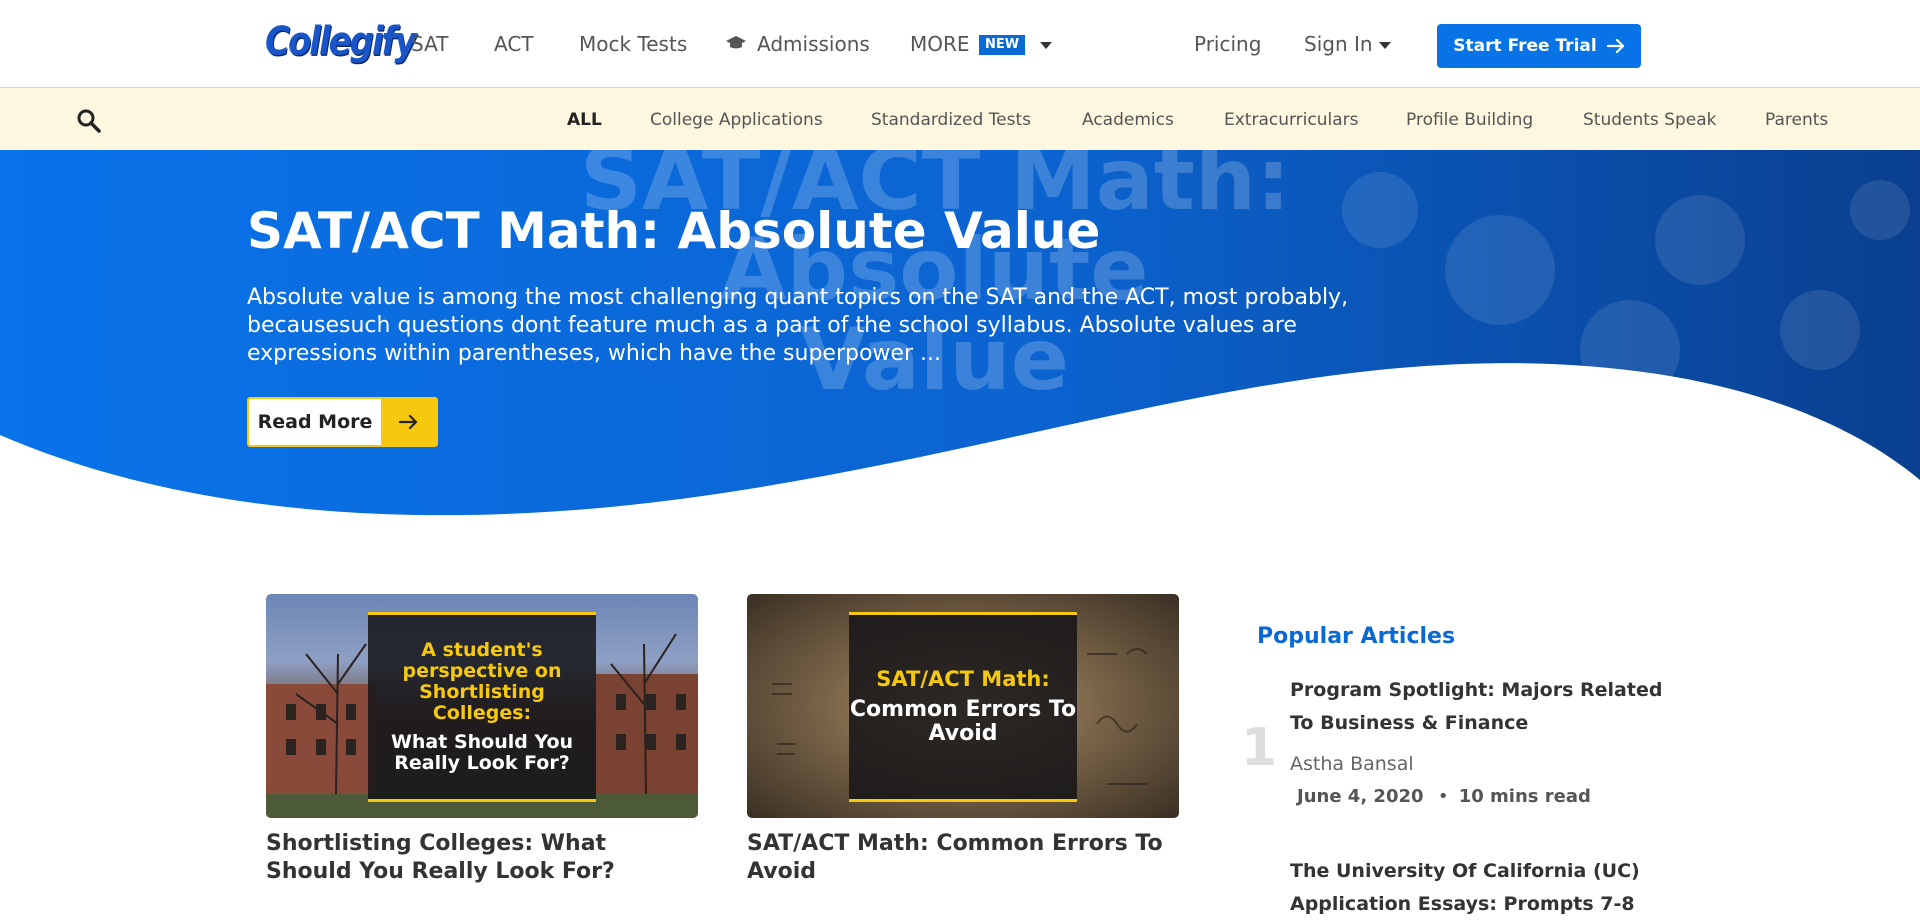 The height and width of the screenshot is (921, 1920). Describe the element at coordinates (1360, 796) in the screenshot. I see `popular-article-date: June 4, 2020` at that location.